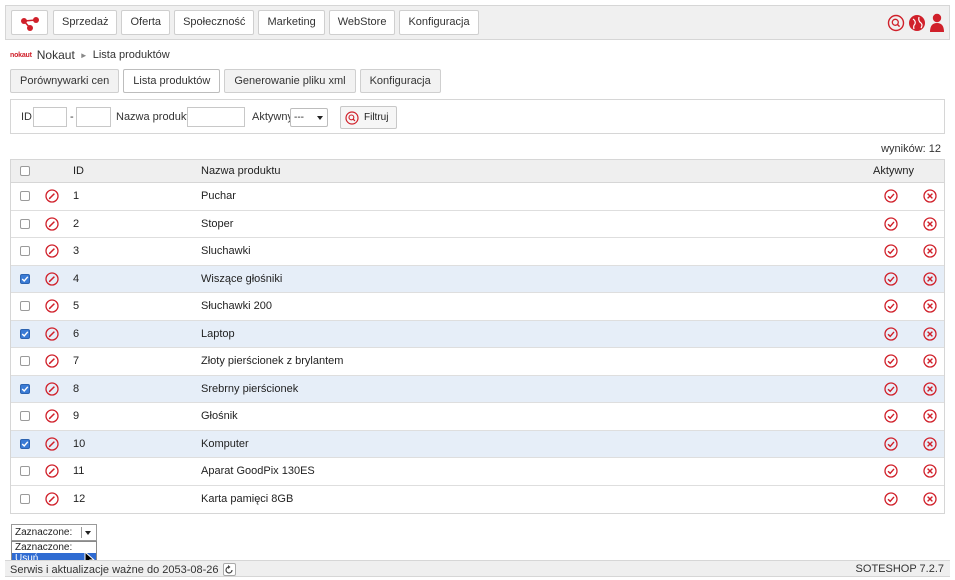 Image resolution: width=955 pixels, height=580 pixels. I want to click on table-row: 8 Srebrny pierścionek, so click(477, 389).